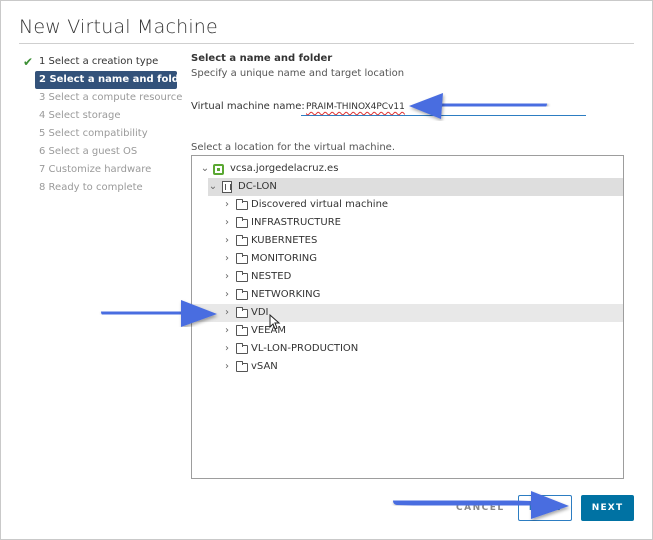 This screenshot has width=653, height=540. Describe the element at coordinates (80, 115) in the screenshot. I see `step-label: 4 Select storage` at that location.